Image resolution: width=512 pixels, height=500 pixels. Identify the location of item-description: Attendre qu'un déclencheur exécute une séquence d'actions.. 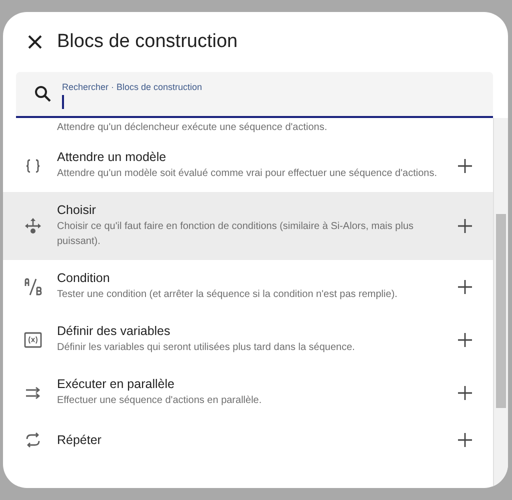
(192, 128).